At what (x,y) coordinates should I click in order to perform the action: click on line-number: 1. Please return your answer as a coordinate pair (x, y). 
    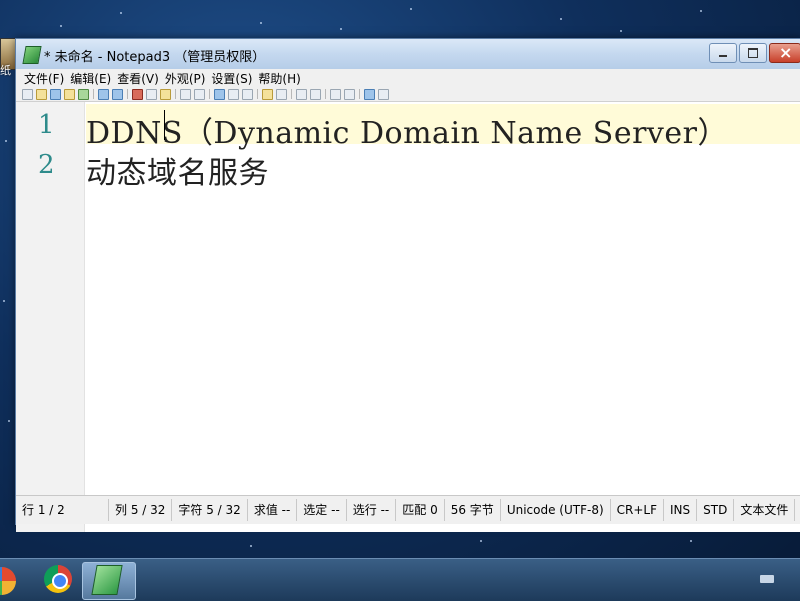
    Looking at the image, I should click on (46, 125).